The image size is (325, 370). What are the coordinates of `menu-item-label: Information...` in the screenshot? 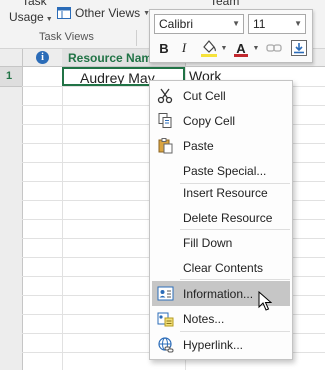 It's located at (218, 294).